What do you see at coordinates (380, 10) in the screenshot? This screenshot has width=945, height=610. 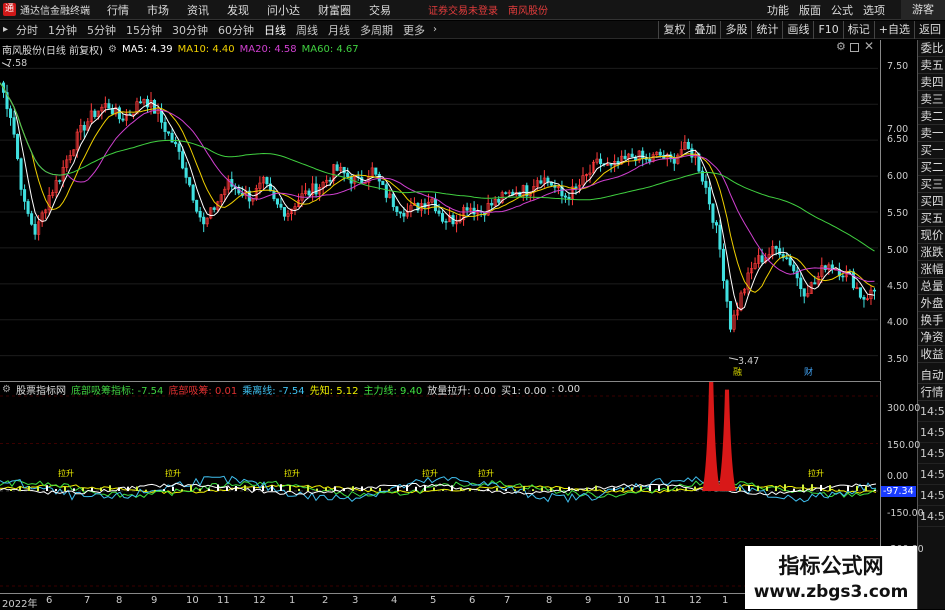 I see `menu-trade: 交易` at bounding box center [380, 10].